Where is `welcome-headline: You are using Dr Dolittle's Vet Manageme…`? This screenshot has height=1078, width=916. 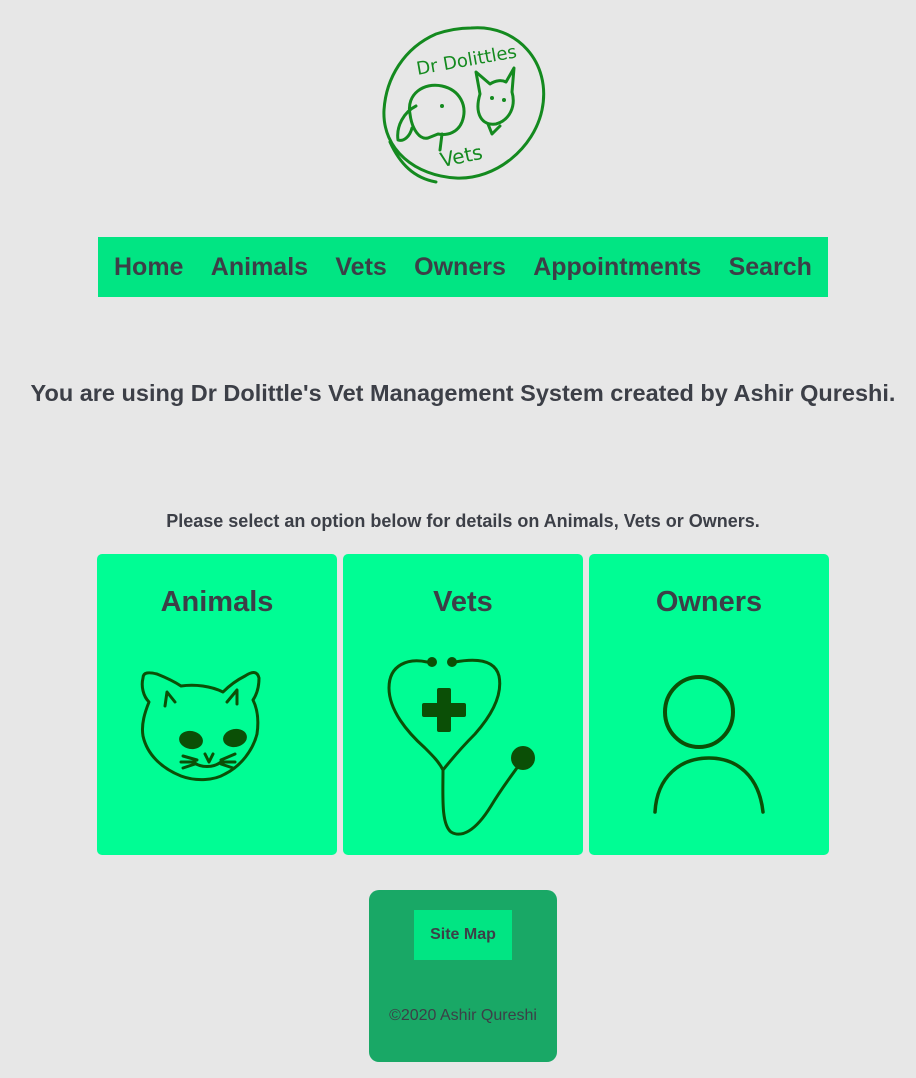 welcome-headline: You are using Dr Dolittle's Vet Manageme… is located at coordinates (463, 393).